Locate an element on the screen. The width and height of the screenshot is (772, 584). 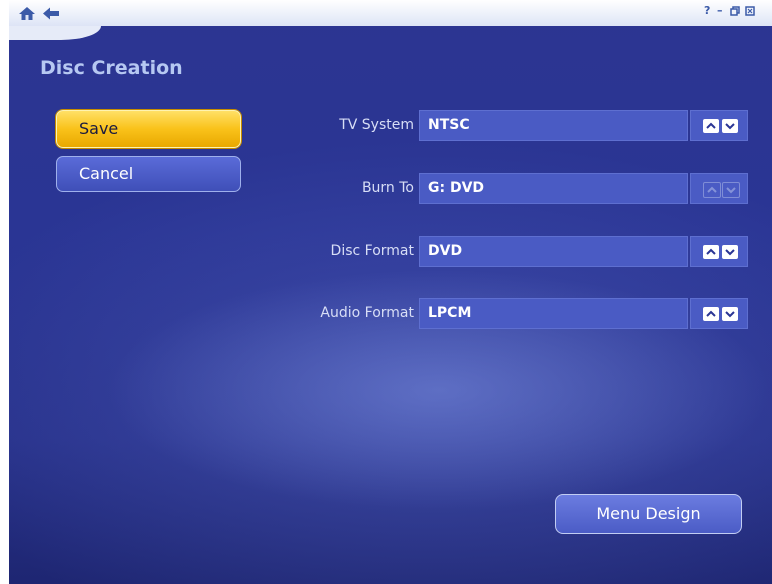
burn-to-down-button is located at coordinates (731, 190).